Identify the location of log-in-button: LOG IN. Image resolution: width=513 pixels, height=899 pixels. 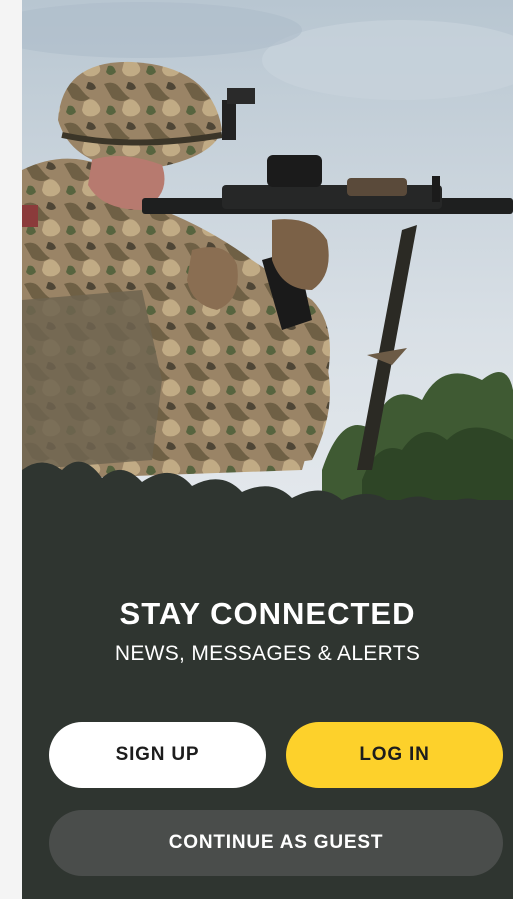
(394, 755).